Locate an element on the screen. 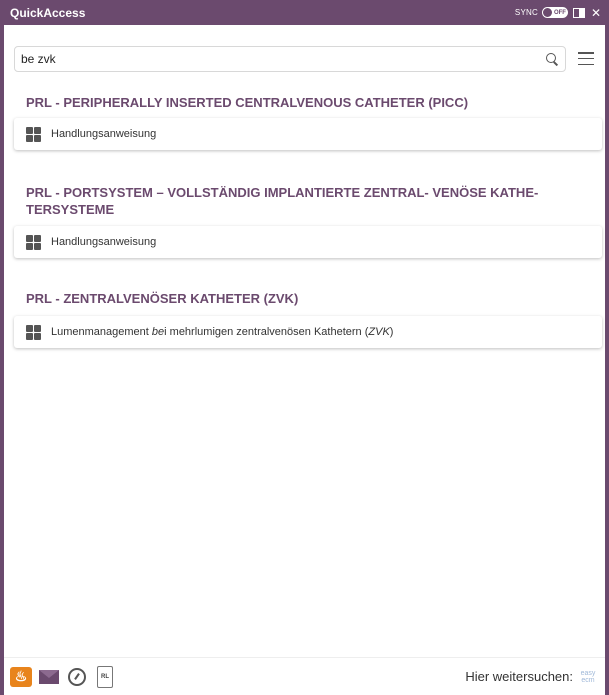 Image resolution: width=609 pixels, height=695 pixels. search-input is located at coordinates (283, 59).